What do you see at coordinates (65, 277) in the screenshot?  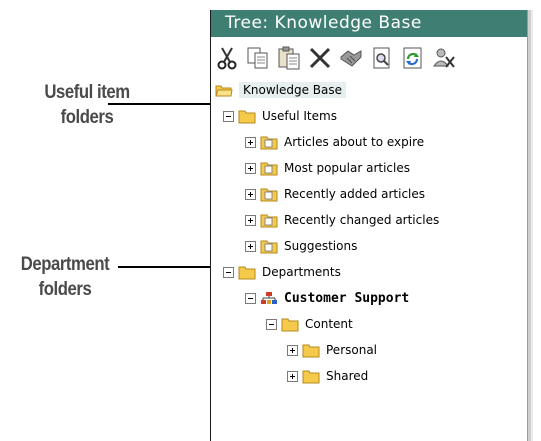 I see `callout-department-folders: Department folders` at bounding box center [65, 277].